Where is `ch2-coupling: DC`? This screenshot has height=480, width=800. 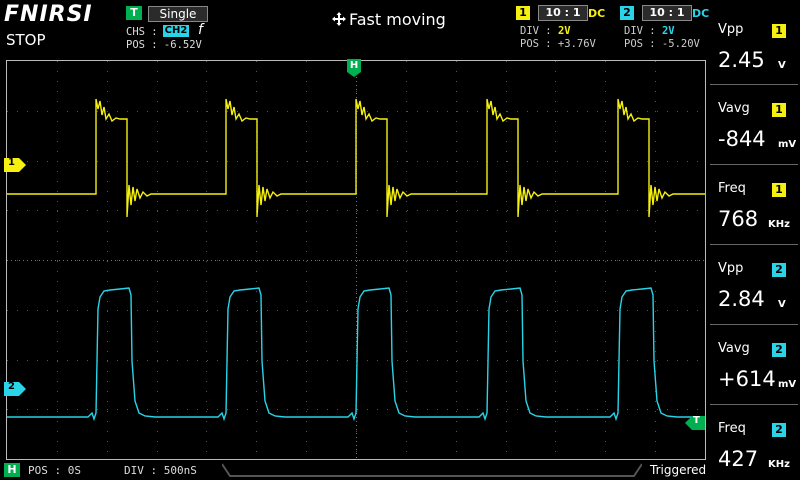 ch2-coupling: DC is located at coordinates (700, 13).